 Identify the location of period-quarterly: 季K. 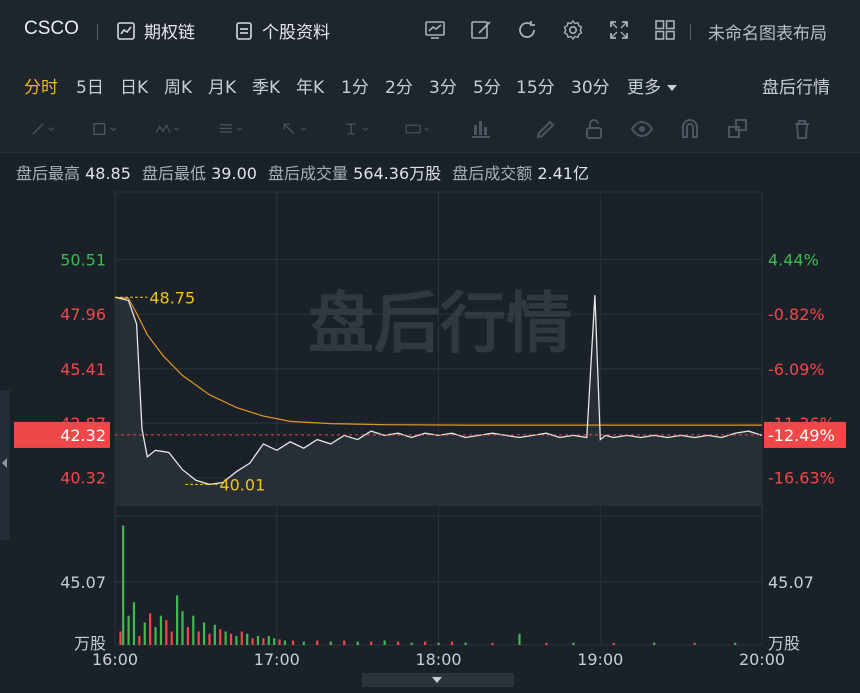
(266, 85).